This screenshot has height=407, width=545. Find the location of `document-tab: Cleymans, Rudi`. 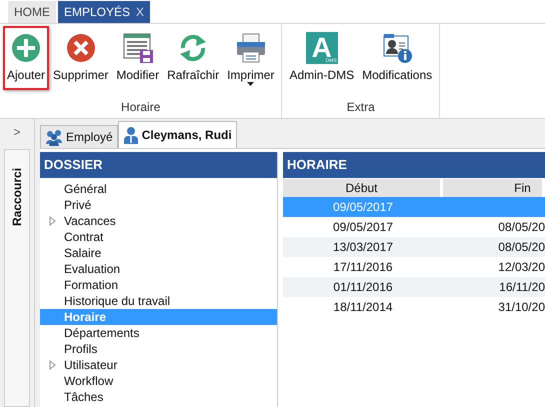

document-tab: Cleymans, Rudi is located at coordinates (177, 134).